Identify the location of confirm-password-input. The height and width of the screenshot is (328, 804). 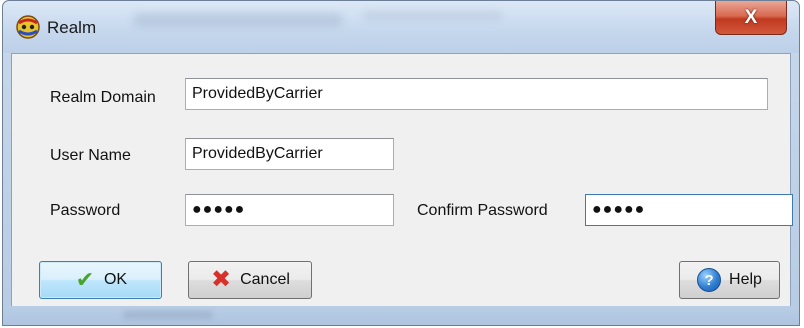
(689, 210).